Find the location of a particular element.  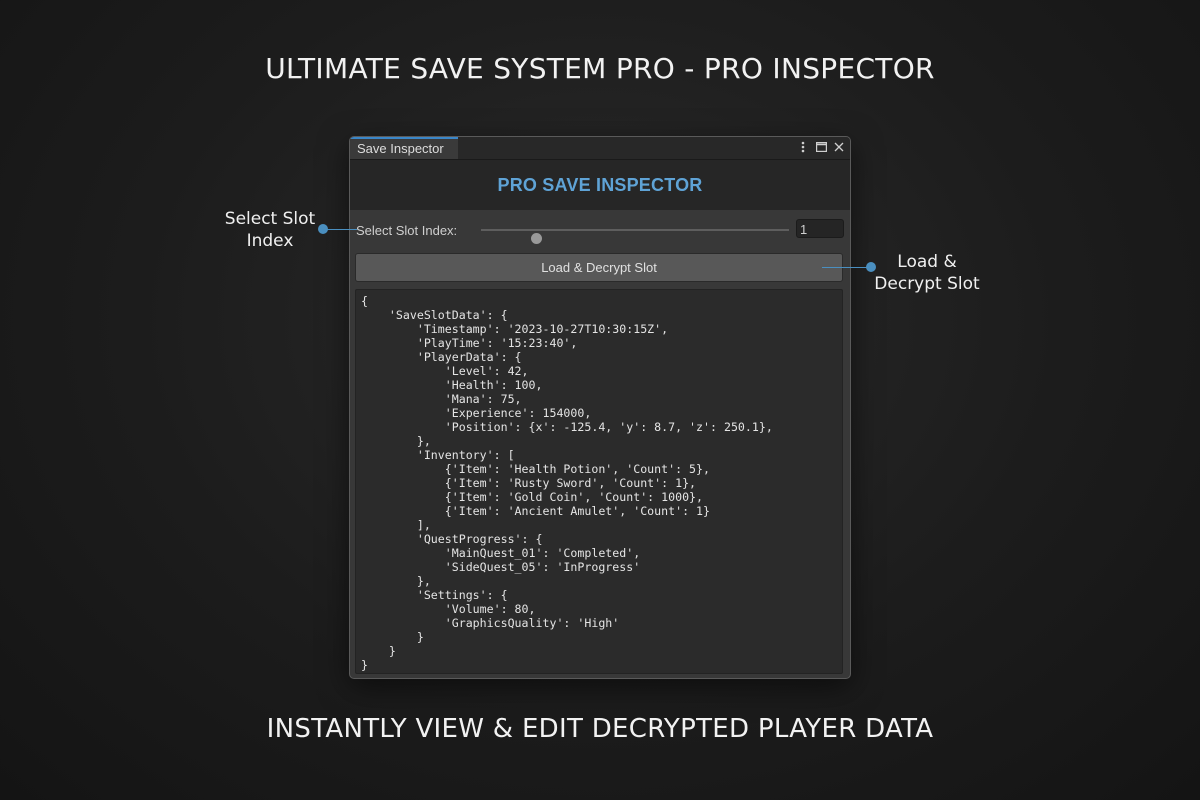

close-icon is located at coordinates (839, 147).